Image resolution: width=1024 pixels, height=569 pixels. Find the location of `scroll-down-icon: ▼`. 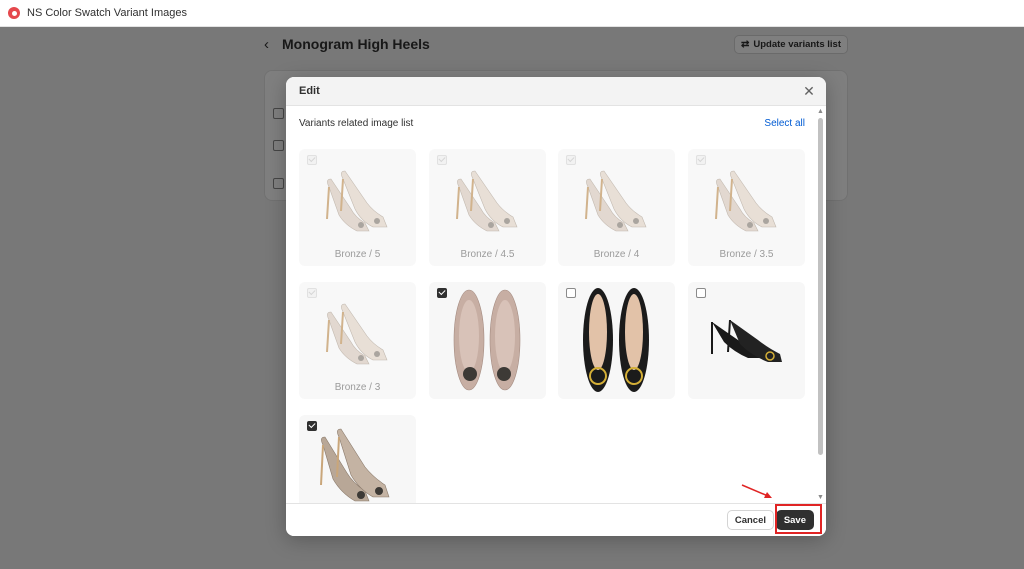

scroll-down-icon: ▼ is located at coordinates (820, 497).